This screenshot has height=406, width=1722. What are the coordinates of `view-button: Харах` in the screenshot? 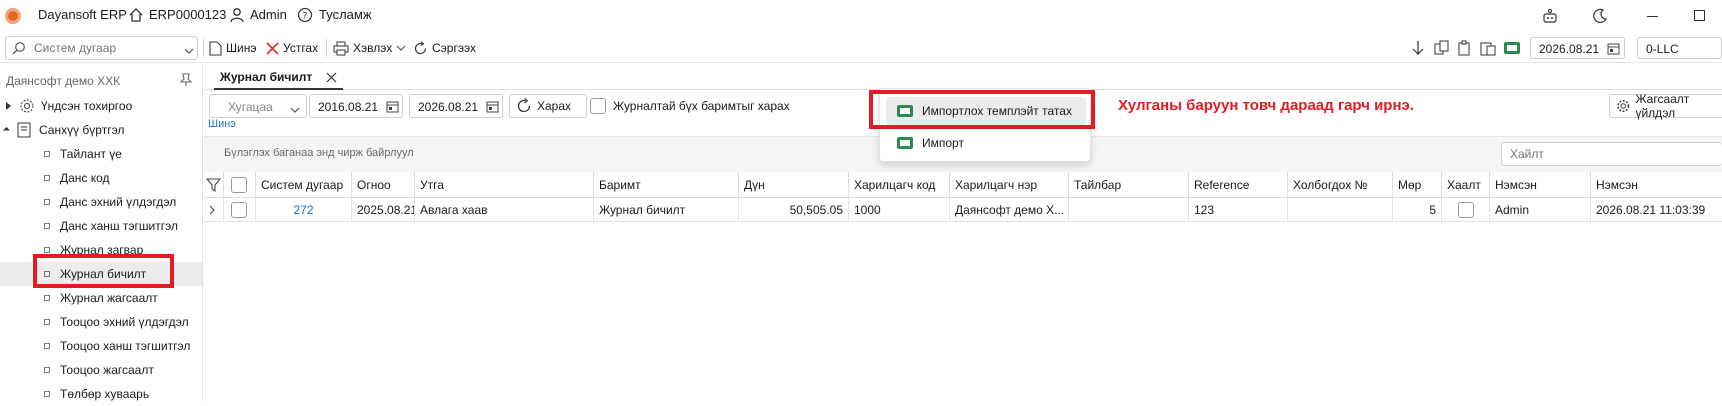 It's located at (548, 106).